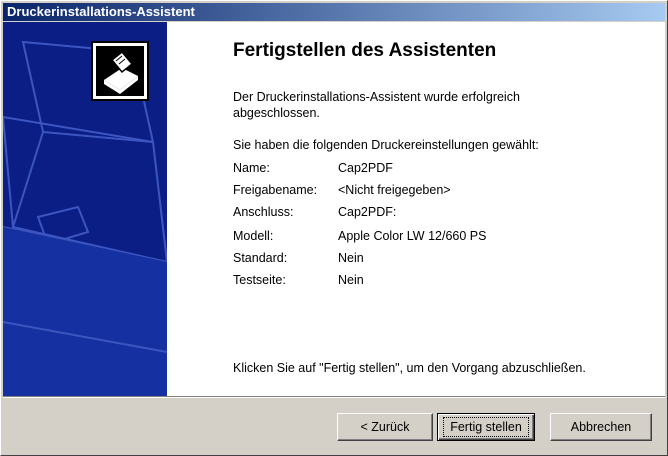  What do you see at coordinates (253, 236) in the screenshot?
I see `setting-label-model: Modell:` at bounding box center [253, 236].